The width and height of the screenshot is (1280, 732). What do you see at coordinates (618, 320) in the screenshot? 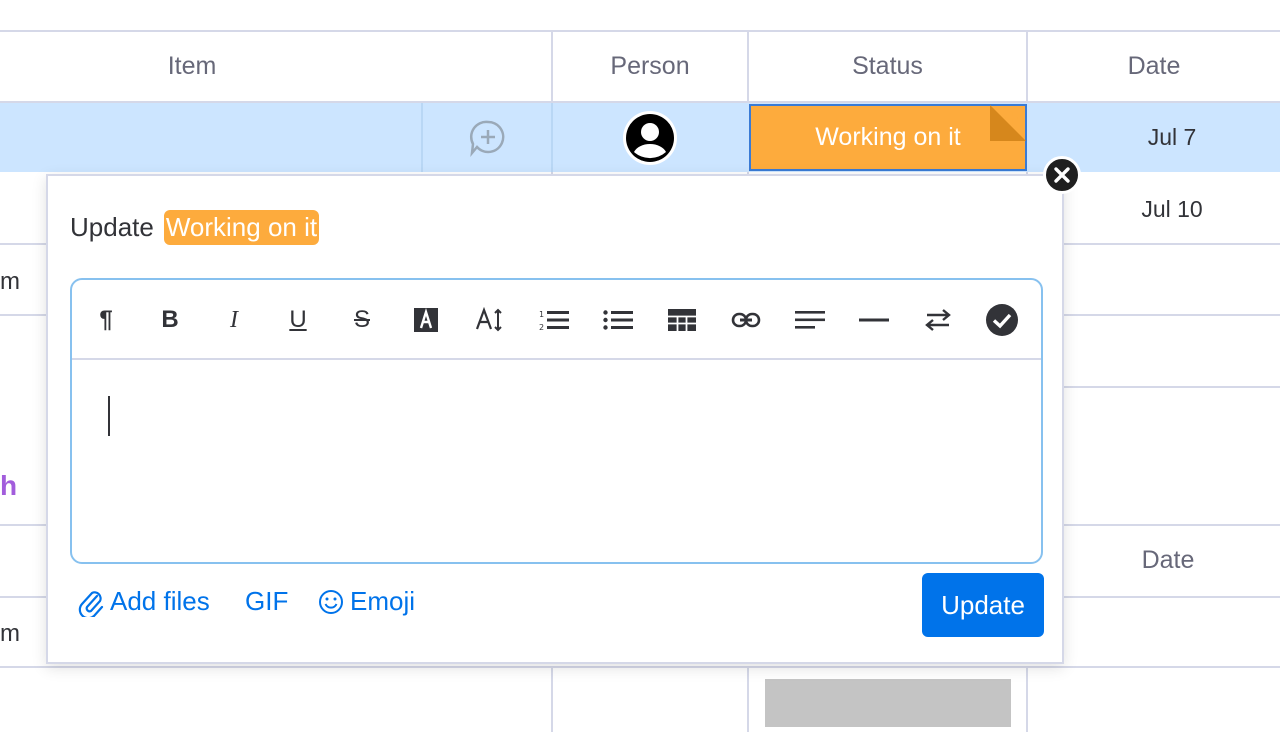
I see `bullet-list-icon` at bounding box center [618, 320].